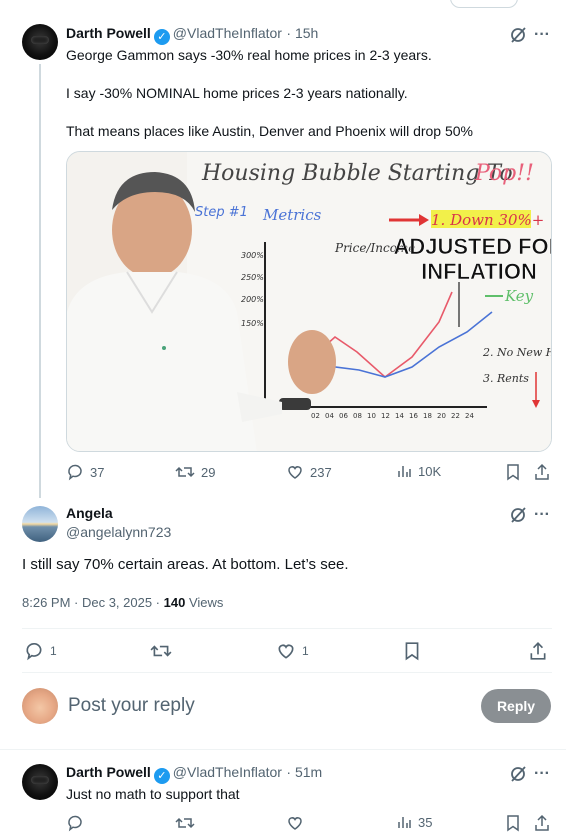 Image resolution: width=566 pixels, height=833 pixels. What do you see at coordinates (53, 651) in the screenshot?
I see `reply-count: 1` at bounding box center [53, 651].